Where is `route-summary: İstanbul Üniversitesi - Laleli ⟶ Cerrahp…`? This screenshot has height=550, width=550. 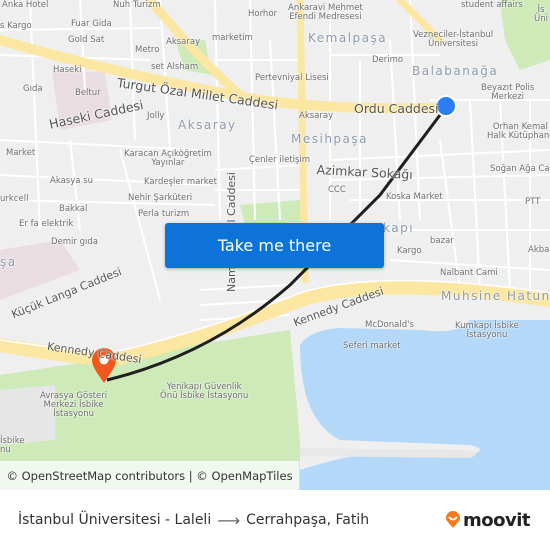
route-summary: İstanbul Üniversitesi - Laleli ⟶ Cerrahp… is located at coordinates (193, 520).